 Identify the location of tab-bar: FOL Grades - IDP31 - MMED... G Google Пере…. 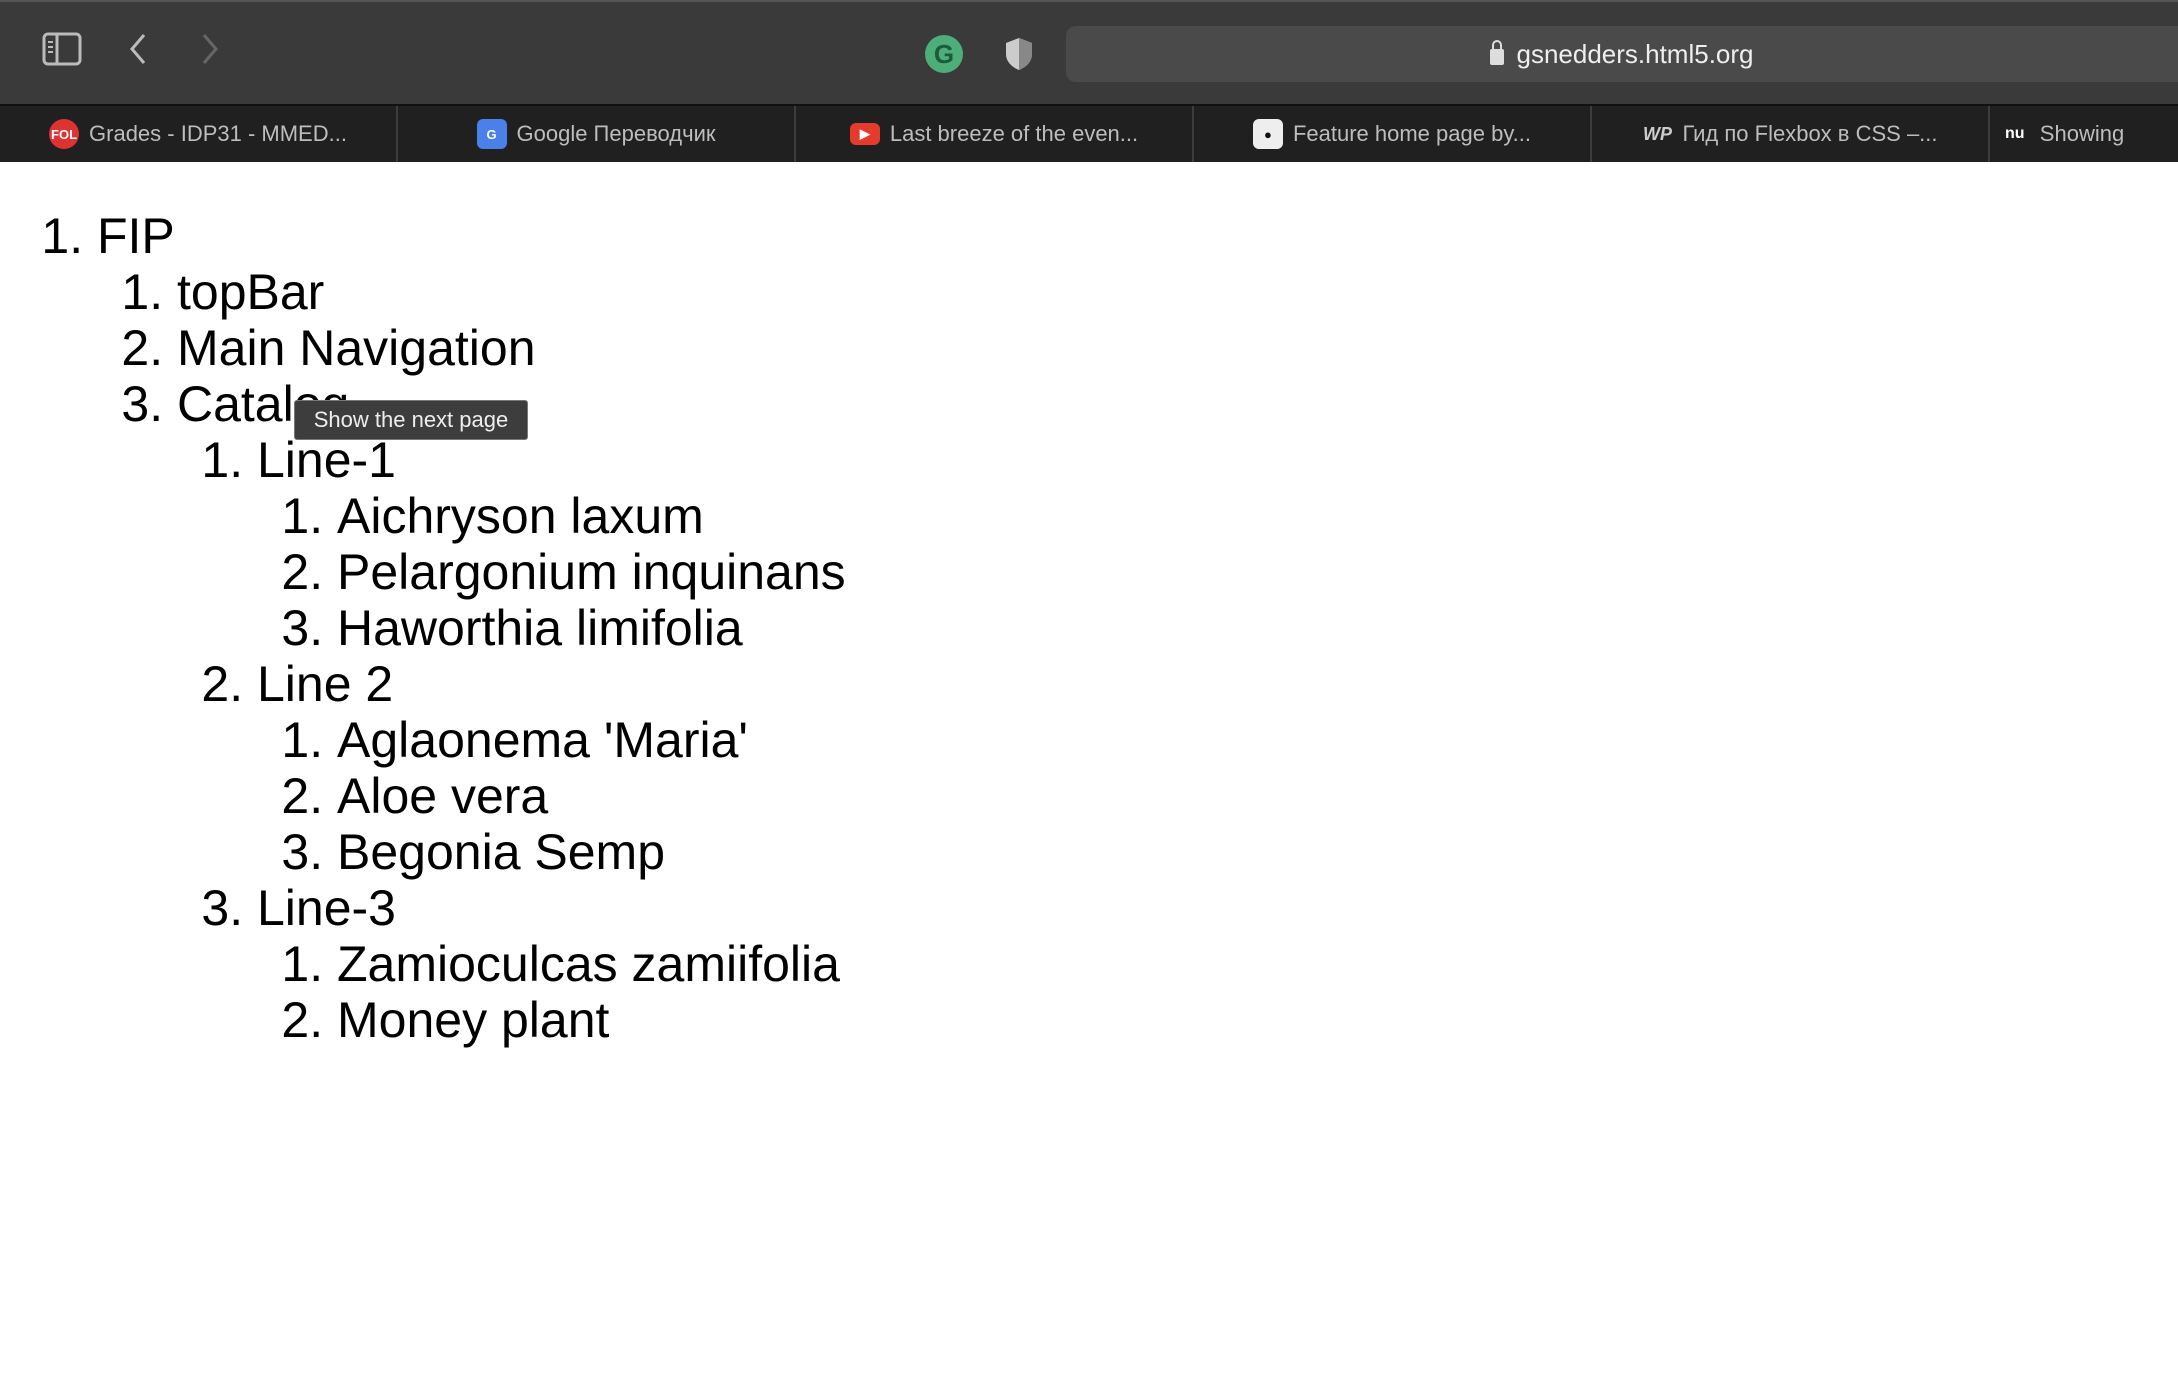
(1089, 133).